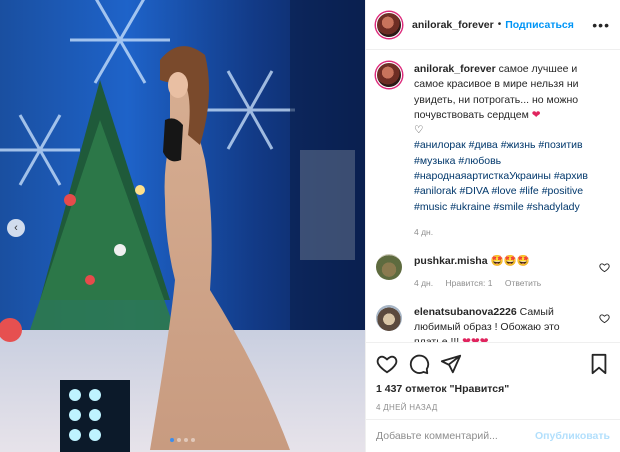  I want to click on hashtag-link: #smile, so click(508, 207).